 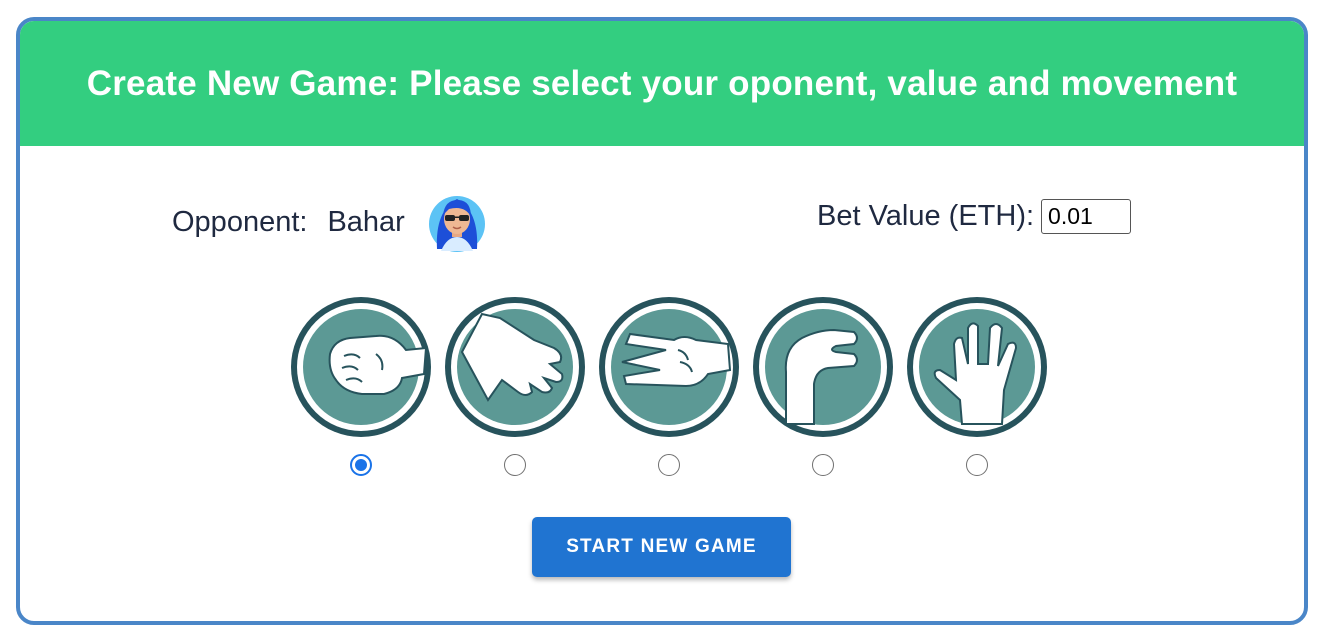 What do you see at coordinates (456, 224) in the screenshot?
I see `avatar-woman-sunglasses-icon` at bounding box center [456, 224].